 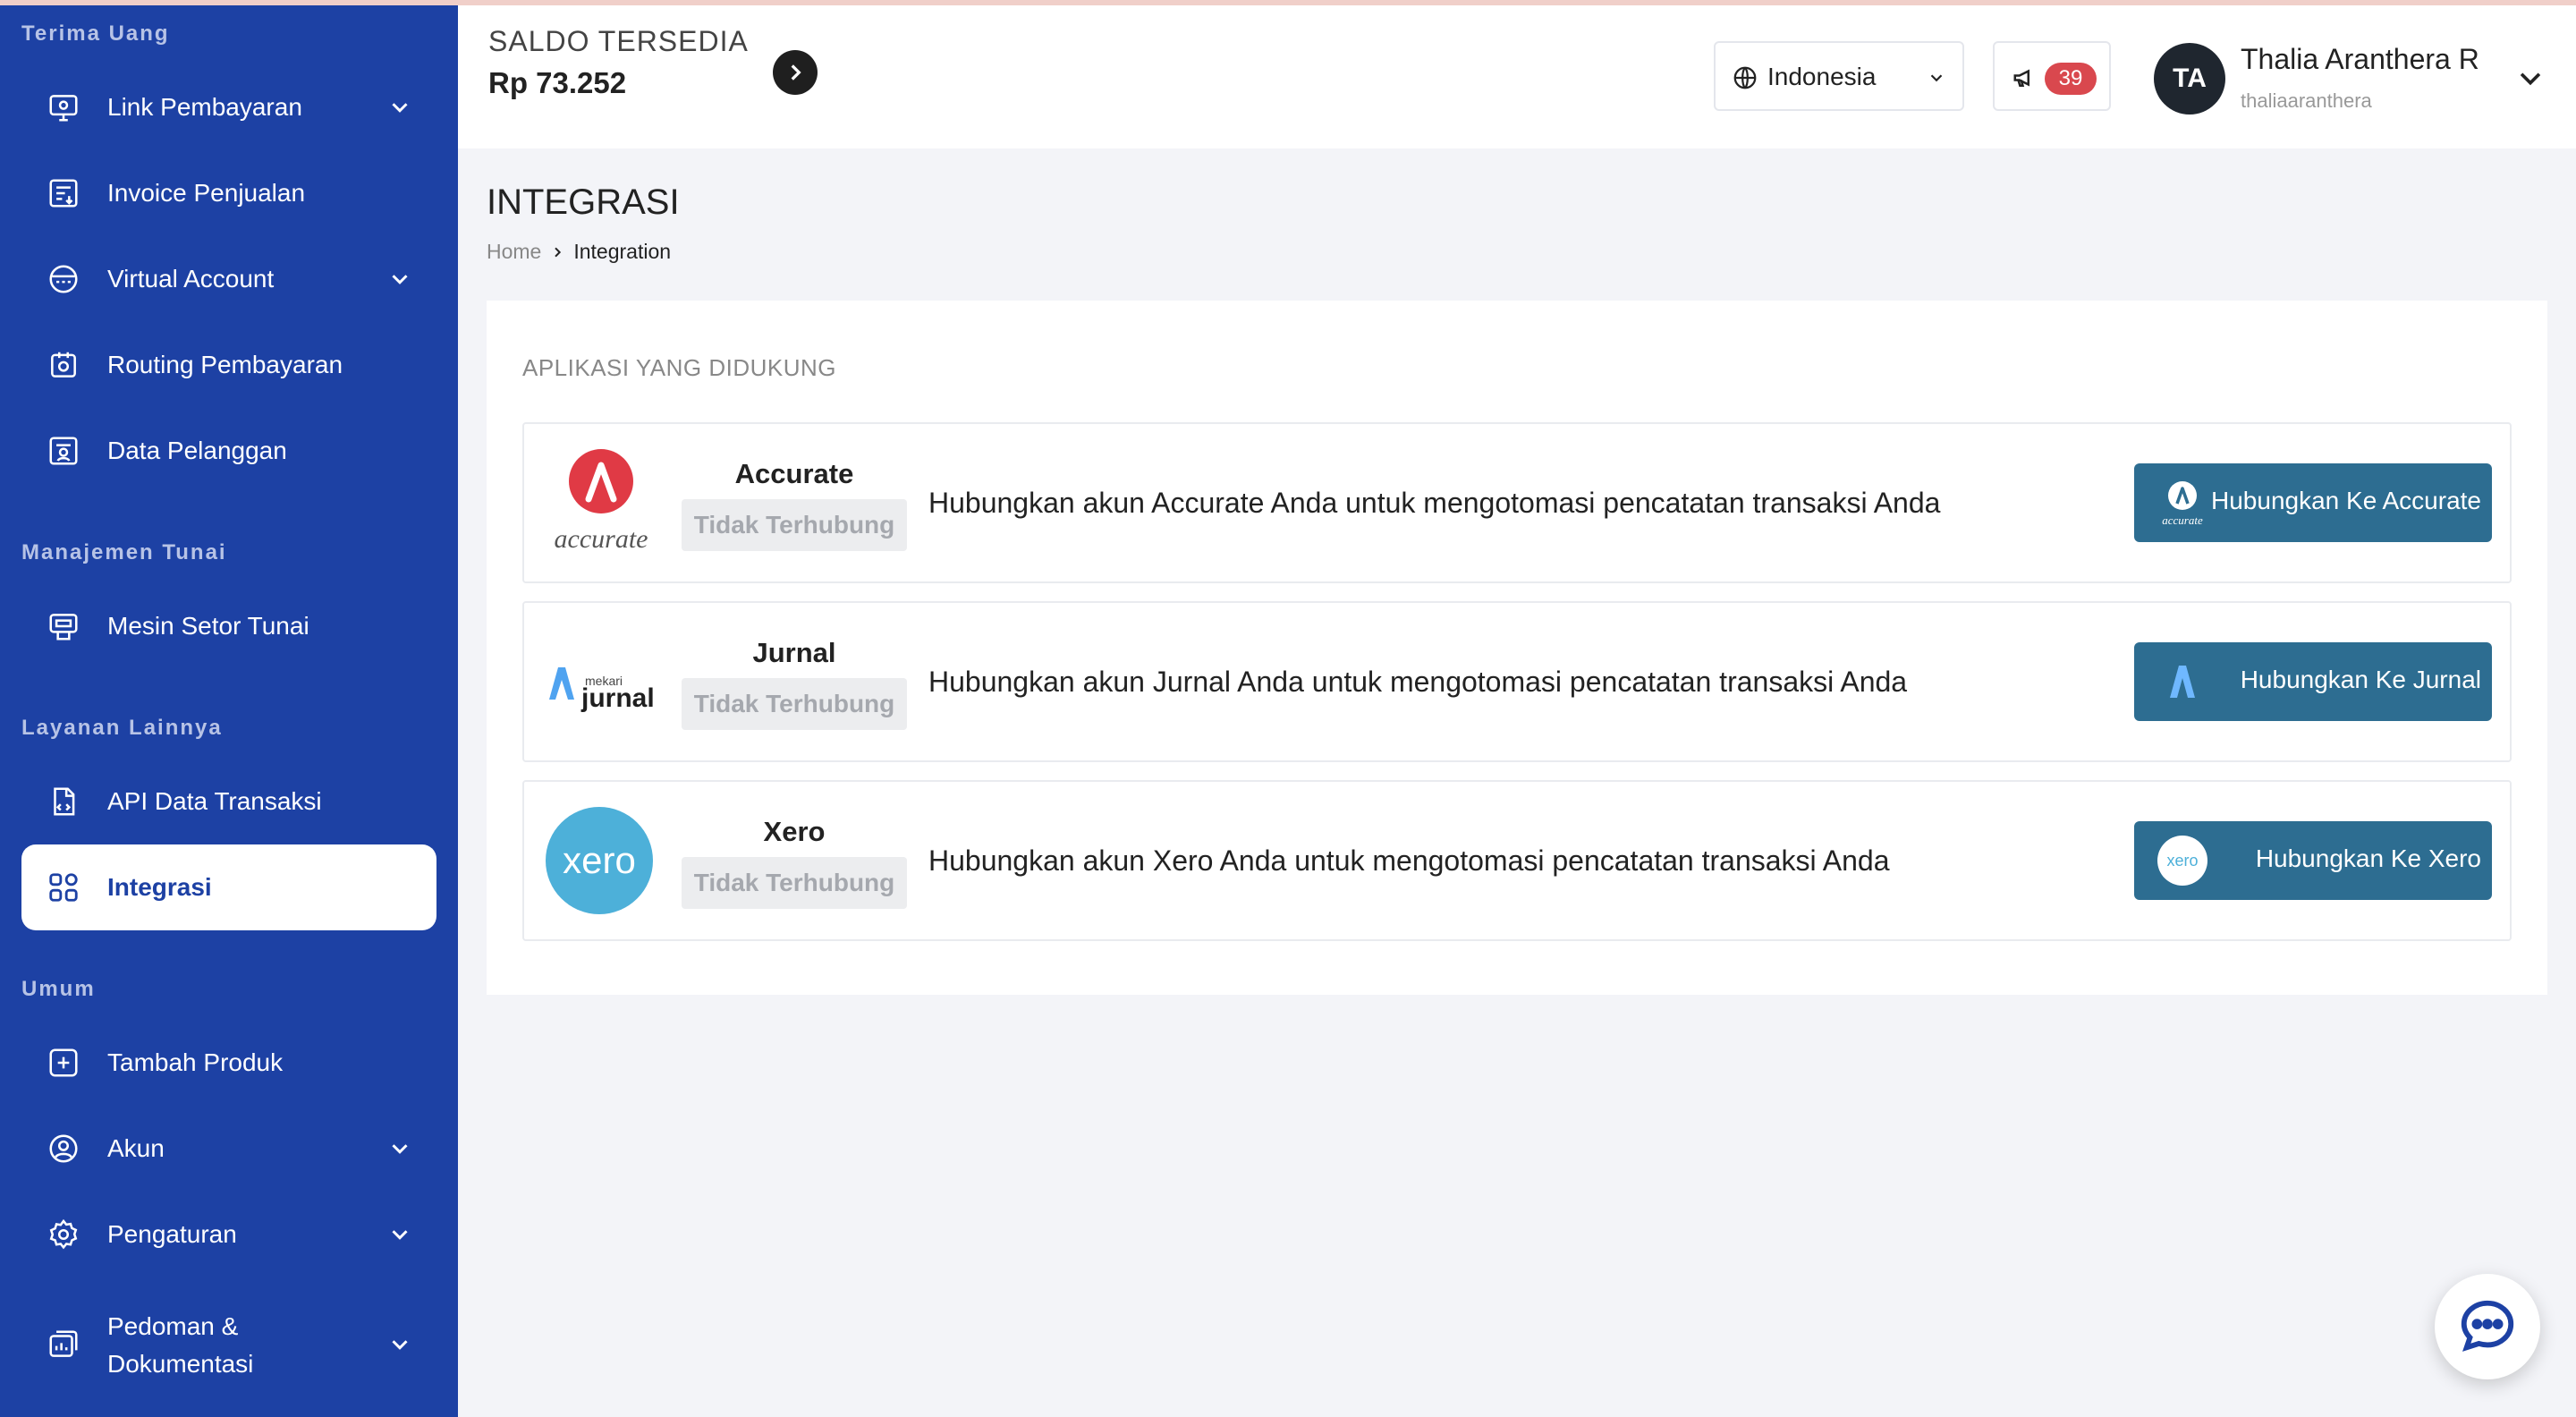 I want to click on sidebar-item-label: Routing Pembayaran, so click(x=225, y=365).